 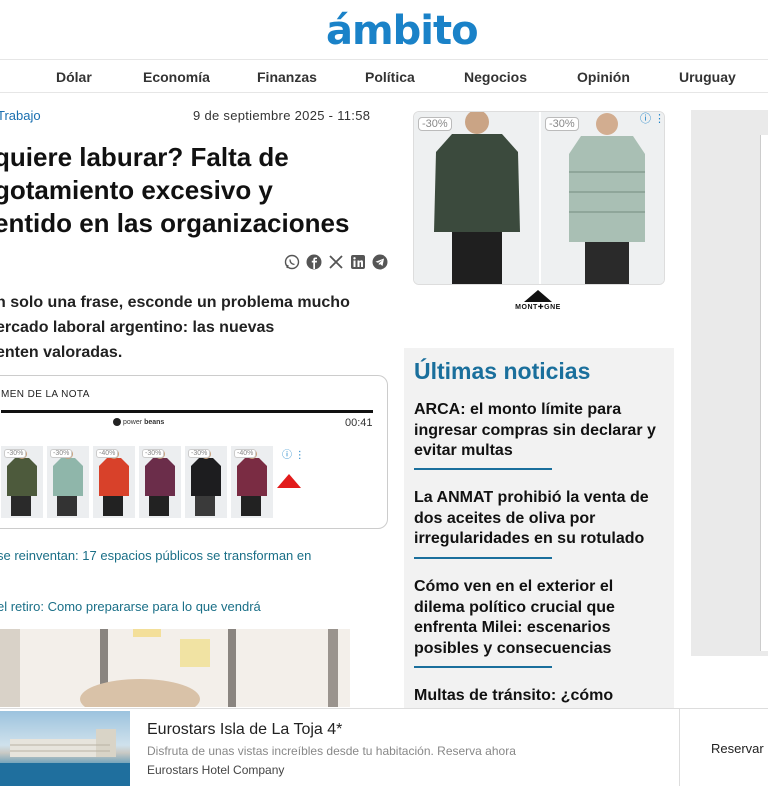 What do you see at coordinates (336, 262) in the screenshot?
I see `x-icon` at bounding box center [336, 262].